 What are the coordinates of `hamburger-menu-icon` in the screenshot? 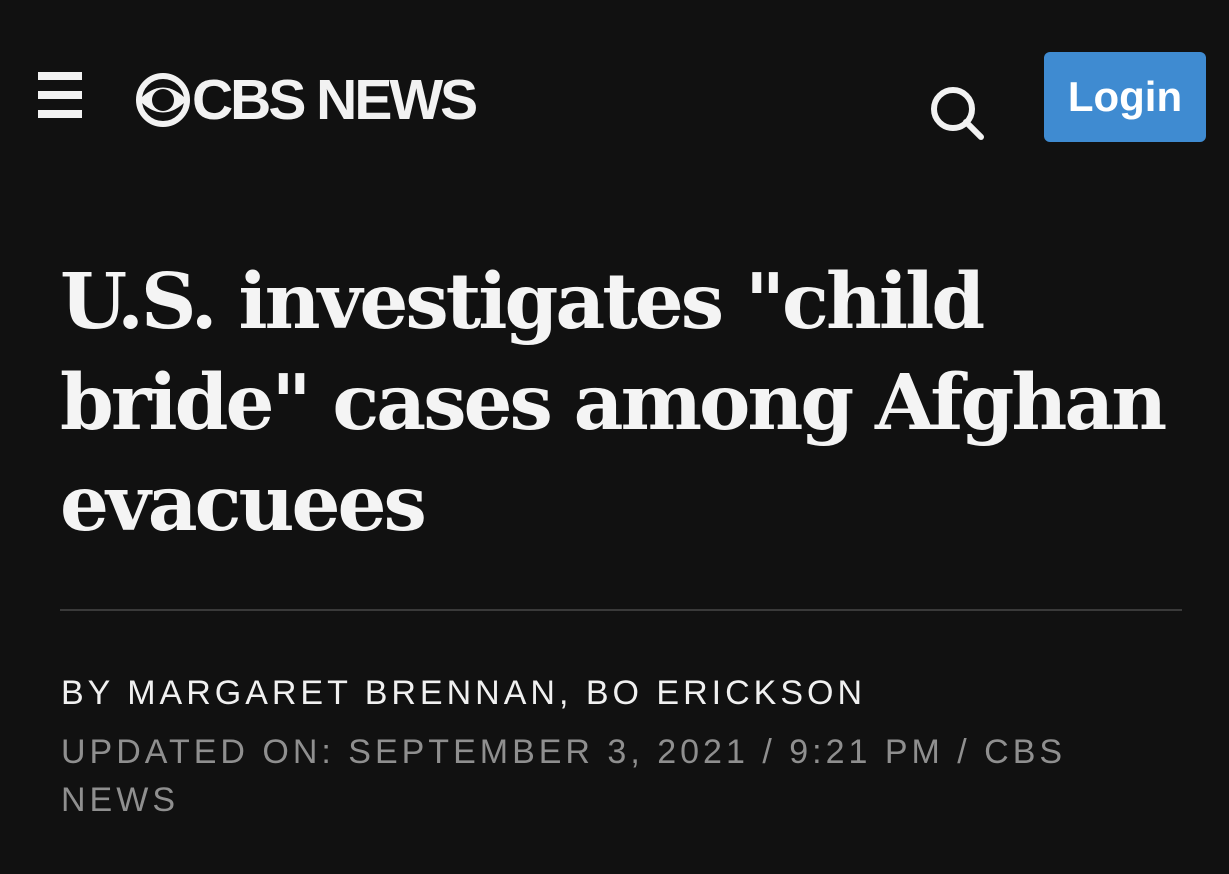 It's located at (60, 95).